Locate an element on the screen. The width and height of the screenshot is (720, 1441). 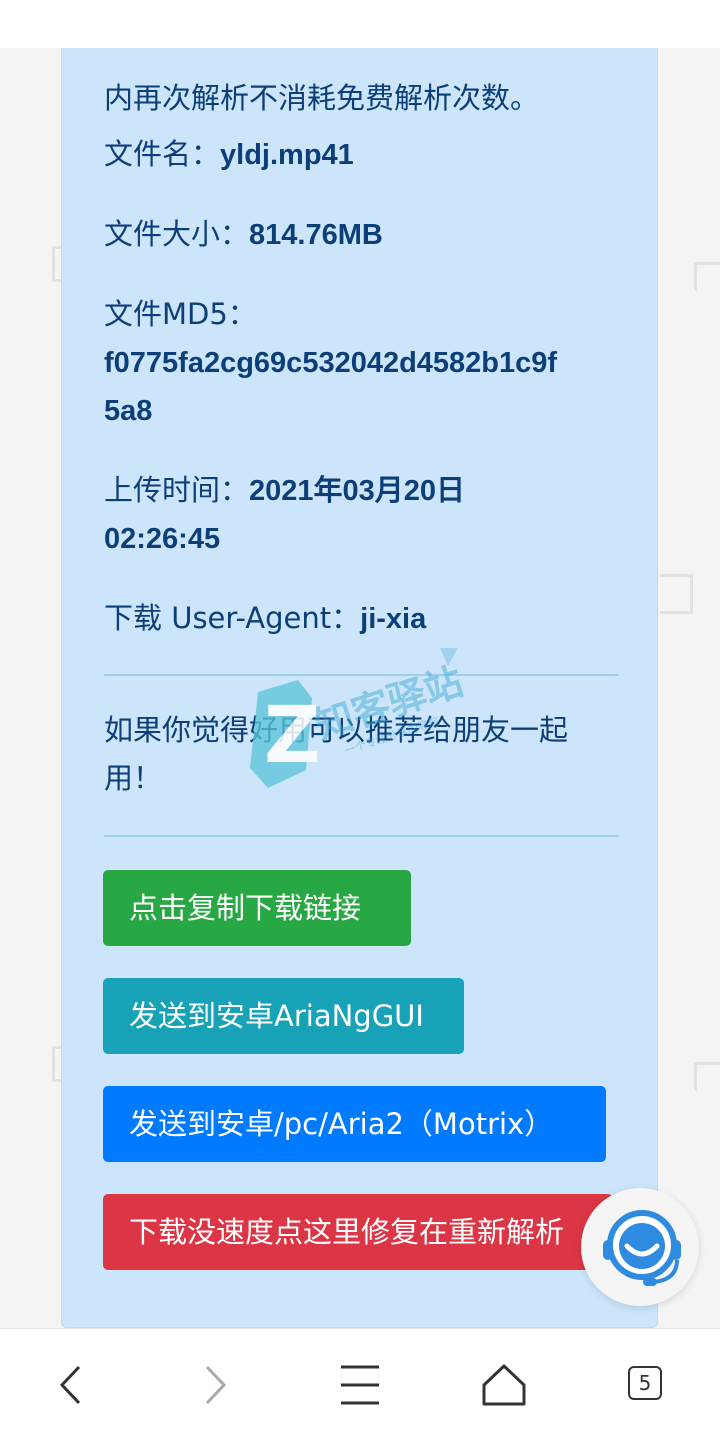
customer-service-icon is located at coordinates (642, 1248).